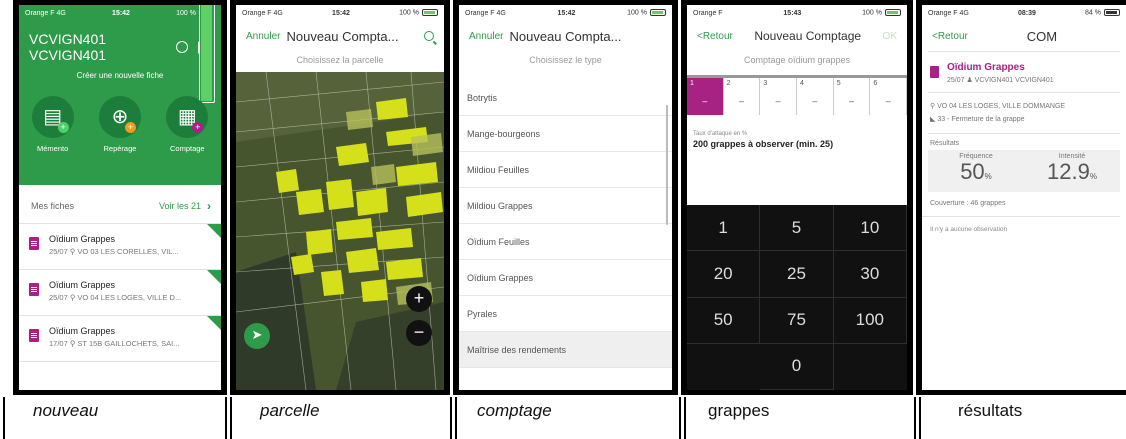  Describe the element at coordinates (986, 67) in the screenshot. I see `result-title: Oïdium Grappes` at that location.